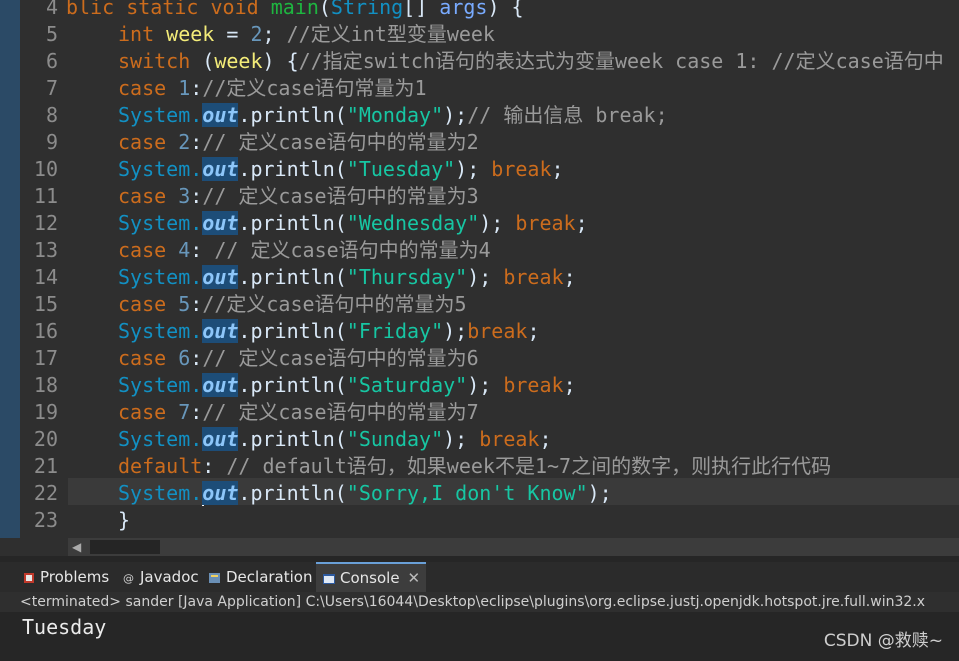 Image resolution: width=959 pixels, height=661 pixels. Describe the element at coordinates (184, 142) in the screenshot. I see `code-token: 2` at that location.